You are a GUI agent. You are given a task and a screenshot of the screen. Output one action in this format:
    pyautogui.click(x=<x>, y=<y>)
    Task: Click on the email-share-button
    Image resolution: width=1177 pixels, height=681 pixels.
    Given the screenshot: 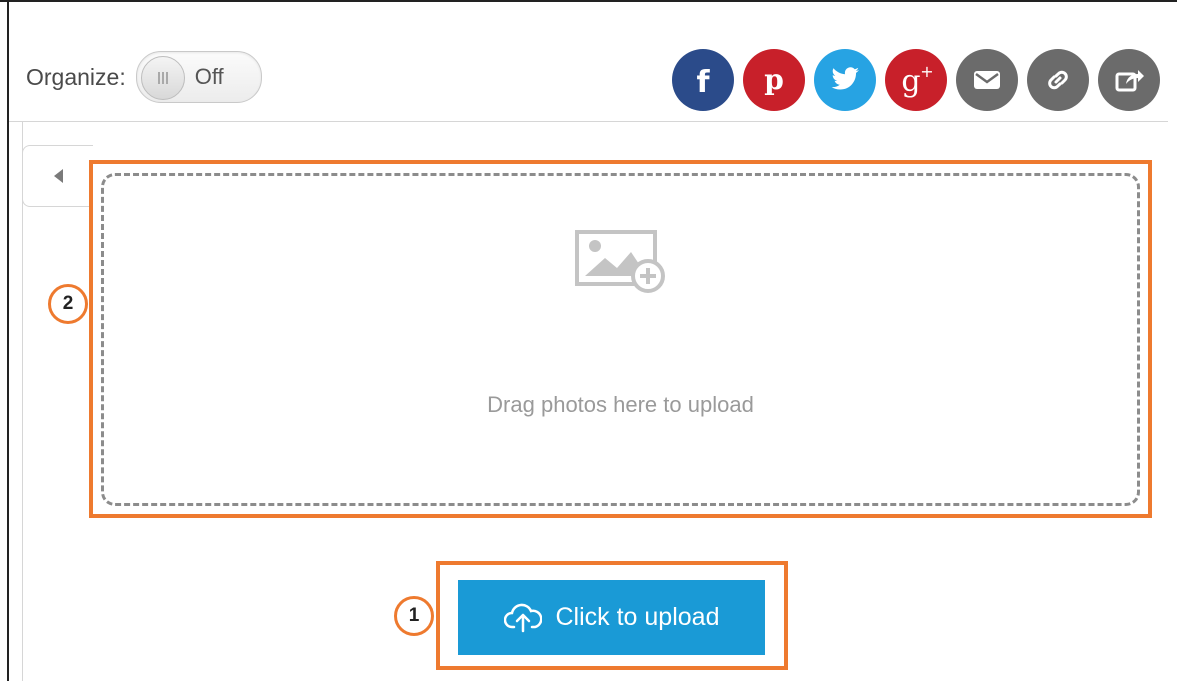 What is the action you would take?
    pyautogui.click(x=987, y=80)
    